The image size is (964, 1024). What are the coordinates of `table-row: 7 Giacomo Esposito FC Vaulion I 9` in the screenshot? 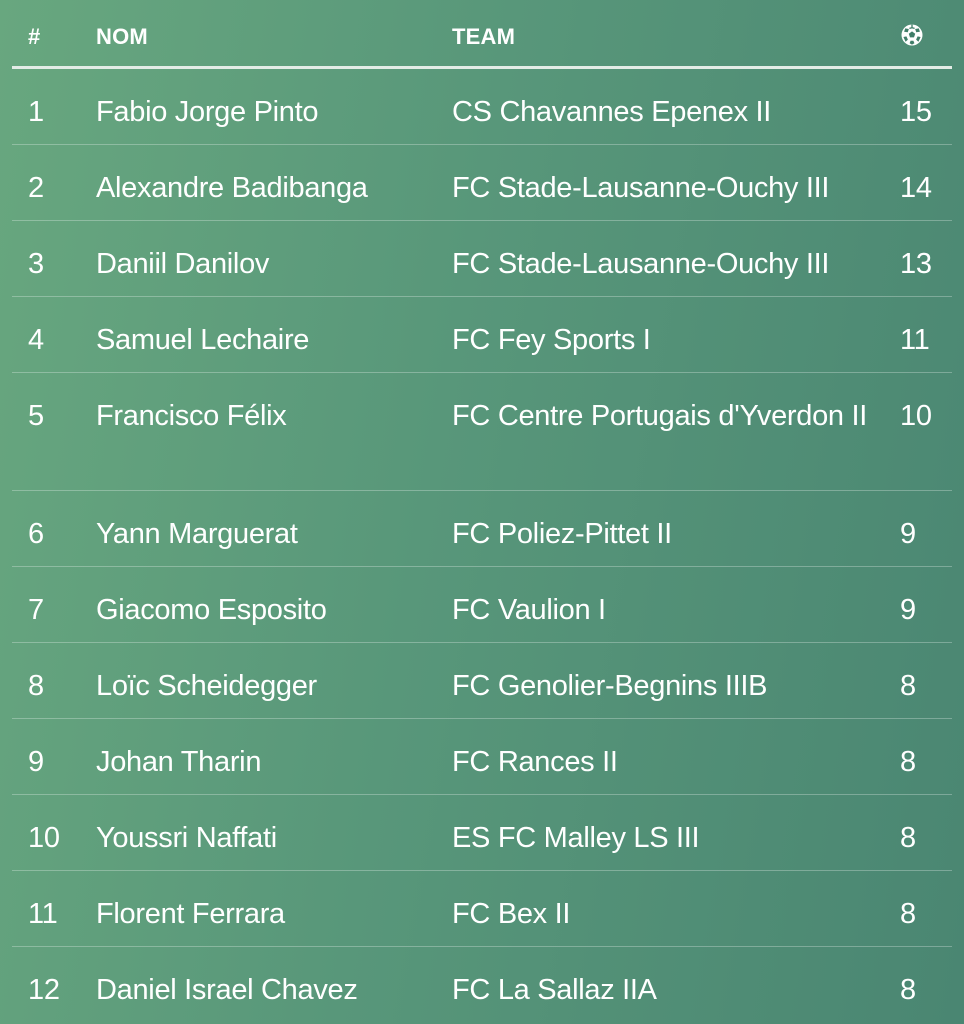 It's located at (482, 605).